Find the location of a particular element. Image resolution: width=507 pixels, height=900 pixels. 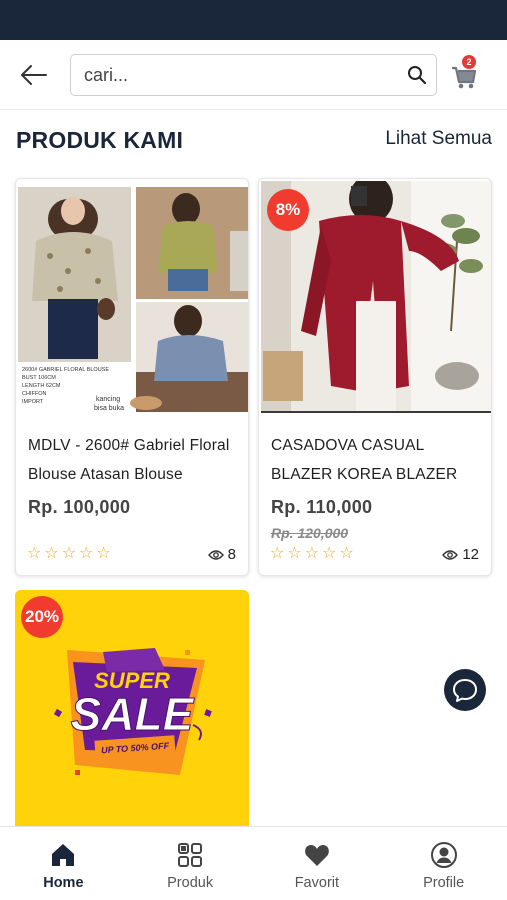

section-header: PRODUK KAMI Lihat Semua is located at coordinates (254, 141).